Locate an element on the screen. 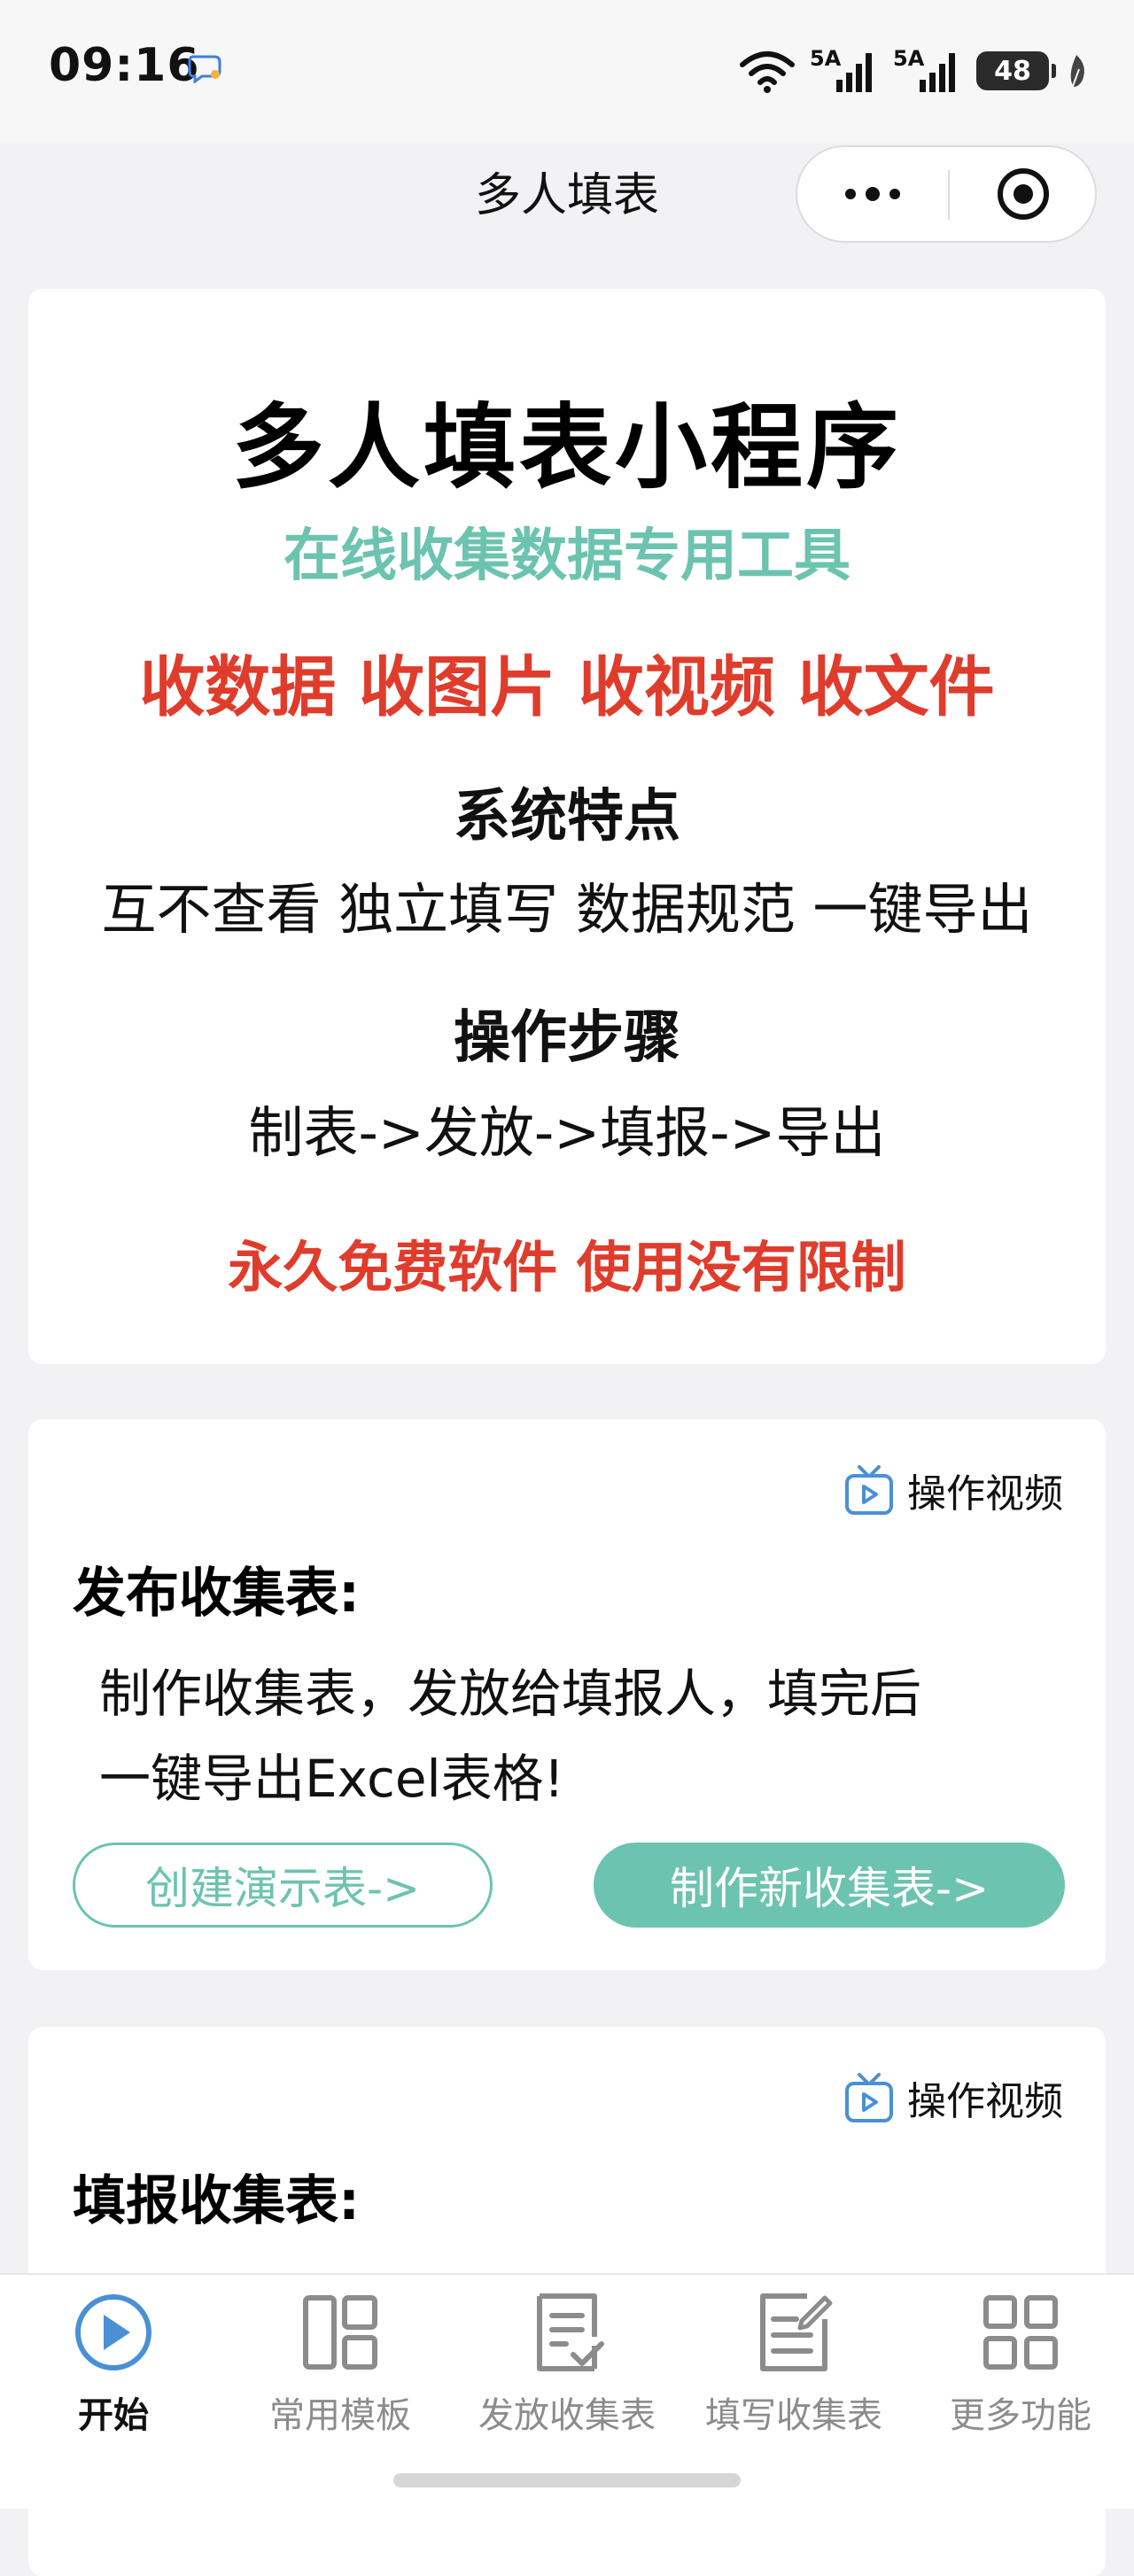 This screenshot has width=1134, height=2576. features-heading: 系统特点 is located at coordinates (567, 817).